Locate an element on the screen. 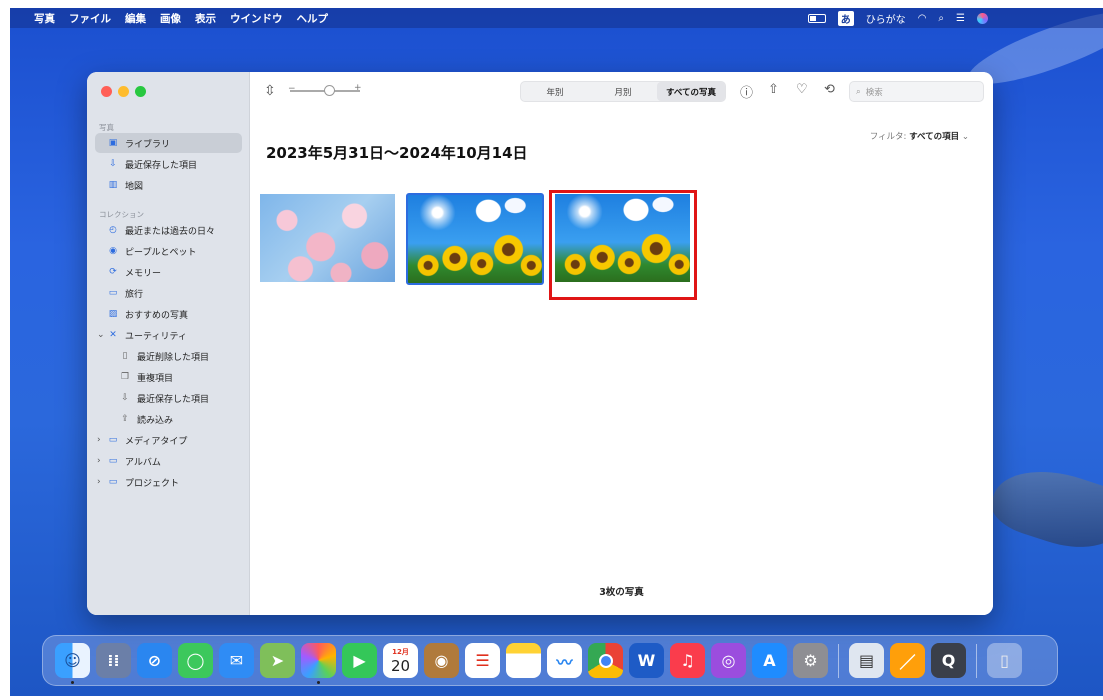 This screenshot has height=700, width=1103. sidebar-item-utilities: ⌄ ✕ ユーティリティ is located at coordinates (168, 335).